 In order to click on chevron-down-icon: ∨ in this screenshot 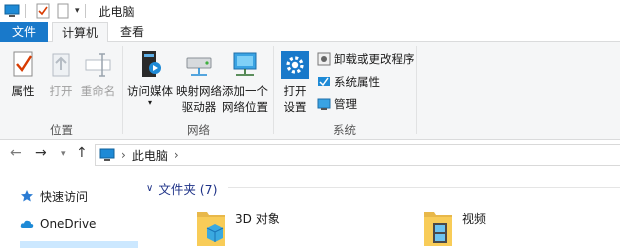, I will do `click(150, 188)`.